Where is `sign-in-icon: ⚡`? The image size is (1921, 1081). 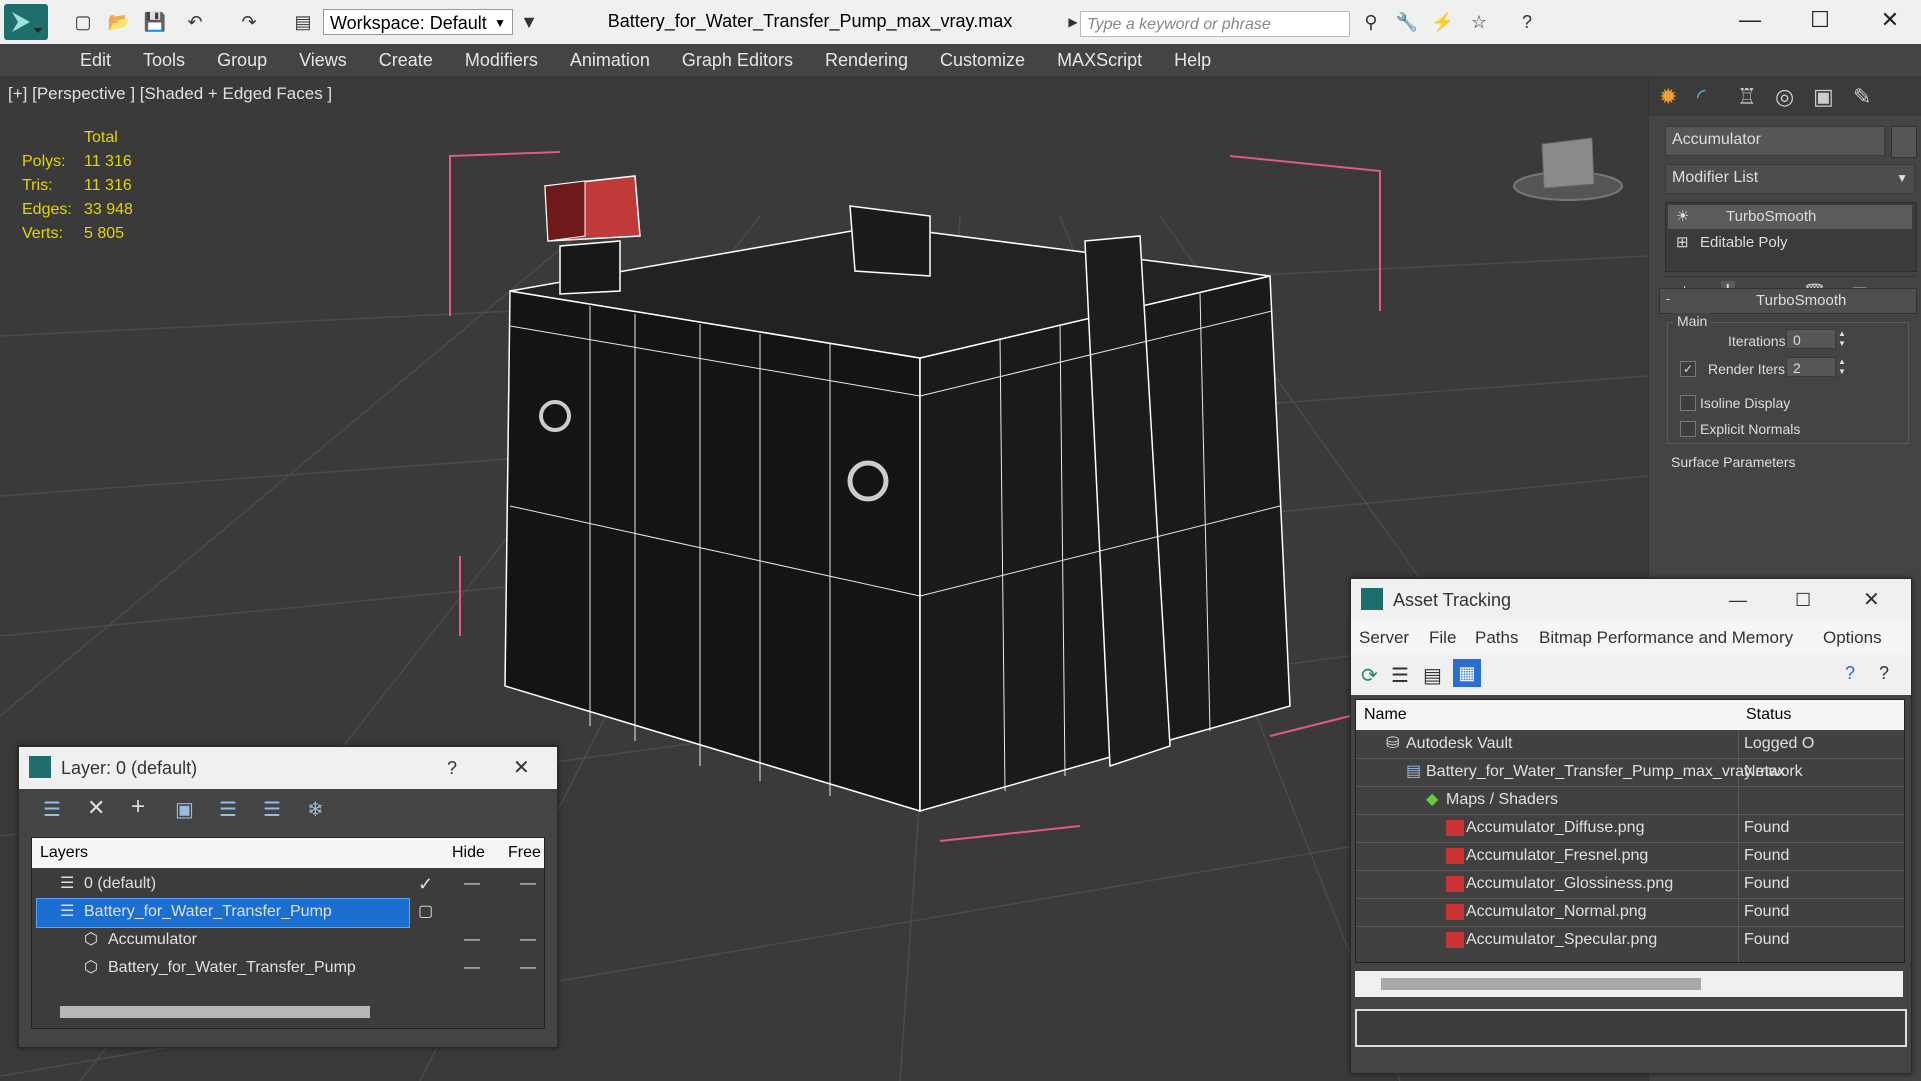
sign-in-icon: ⚡ is located at coordinates (1443, 22).